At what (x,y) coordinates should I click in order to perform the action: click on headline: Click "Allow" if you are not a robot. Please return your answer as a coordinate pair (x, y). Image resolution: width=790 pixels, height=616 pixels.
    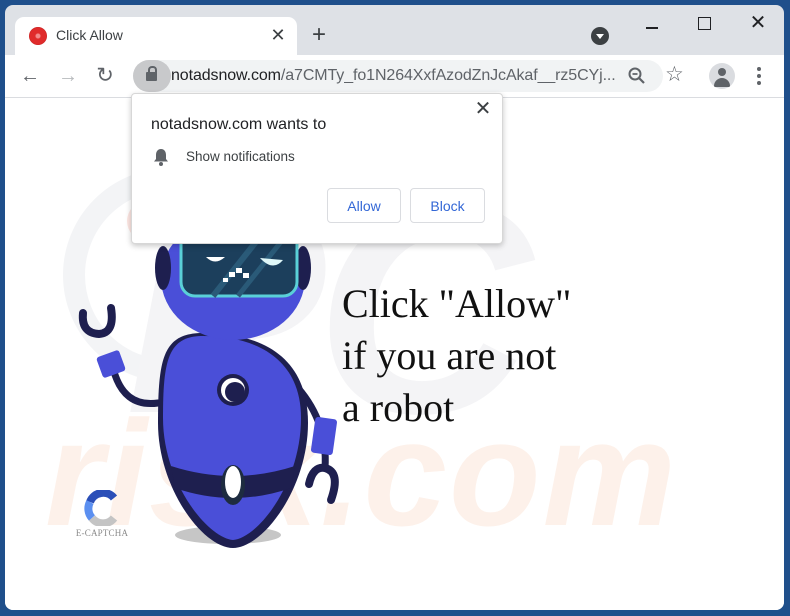
    Looking at the image, I should click on (456, 356).